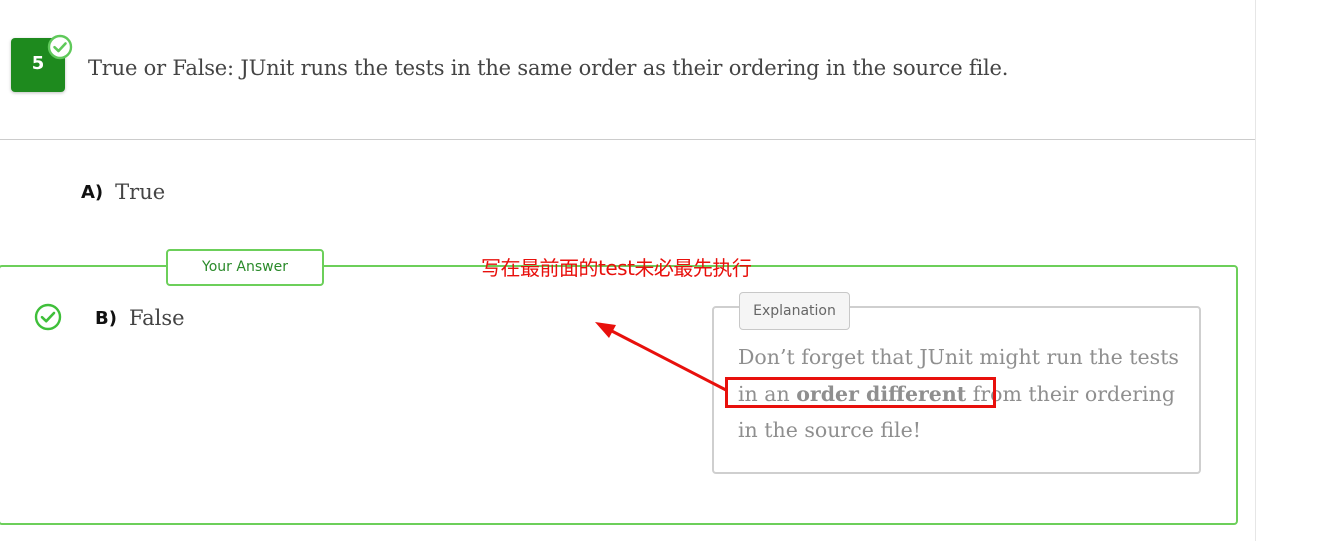 The width and height of the screenshot is (1326, 541). I want to click on your-answer-label: Your Answer, so click(245, 267).